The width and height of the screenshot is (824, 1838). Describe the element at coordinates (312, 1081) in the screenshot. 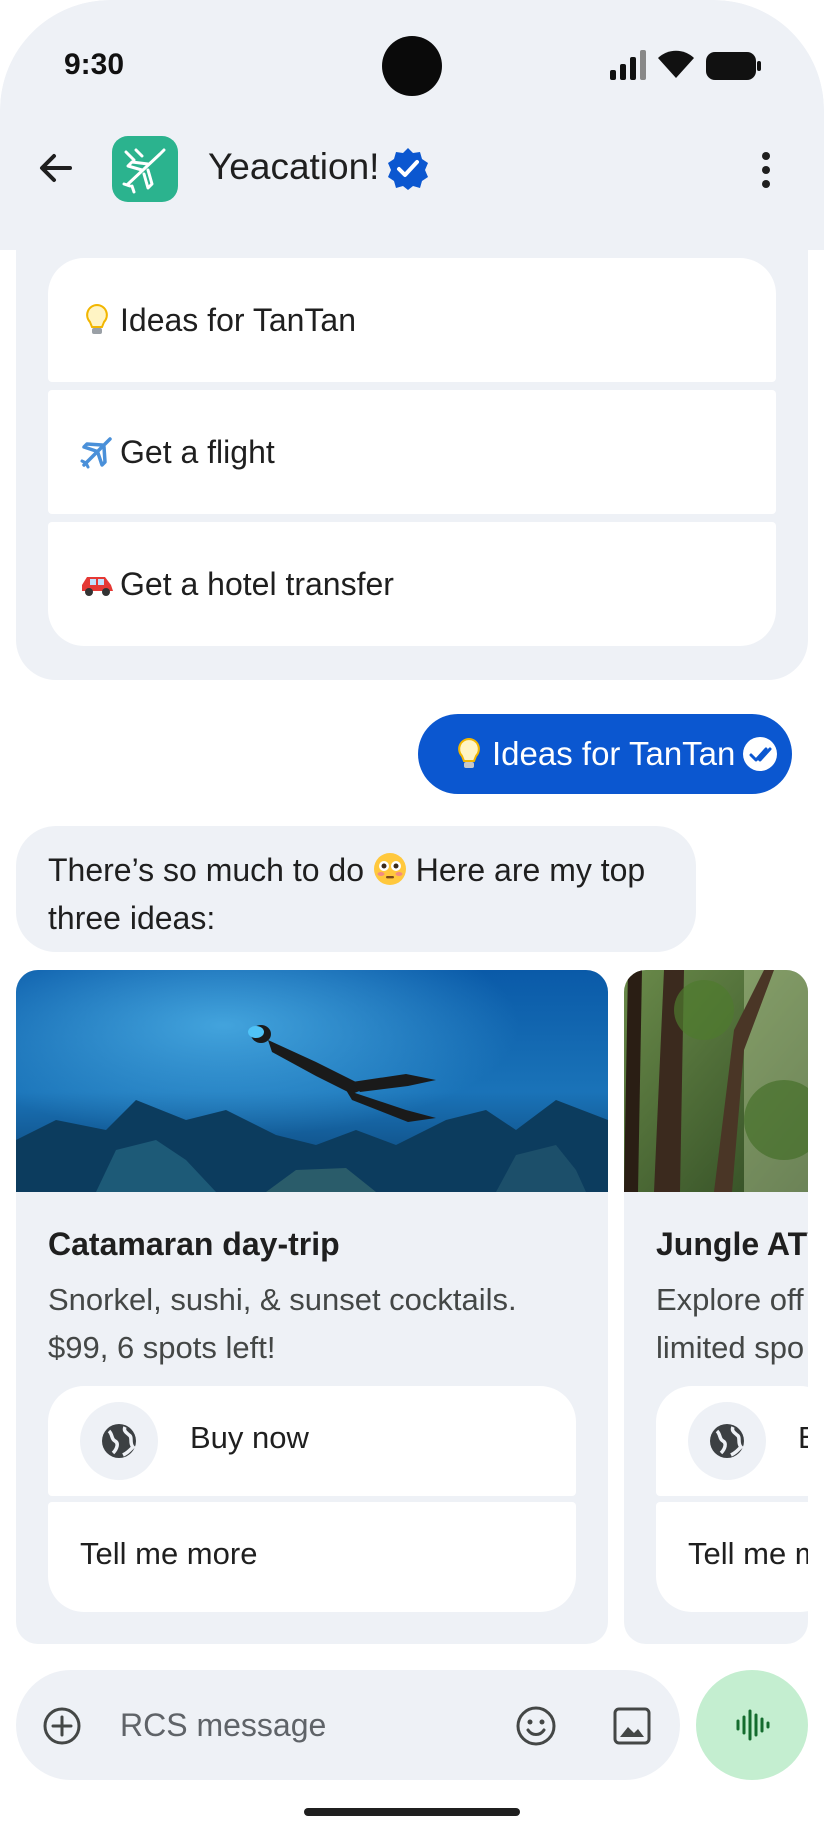

I see `snorkel-photo` at that location.